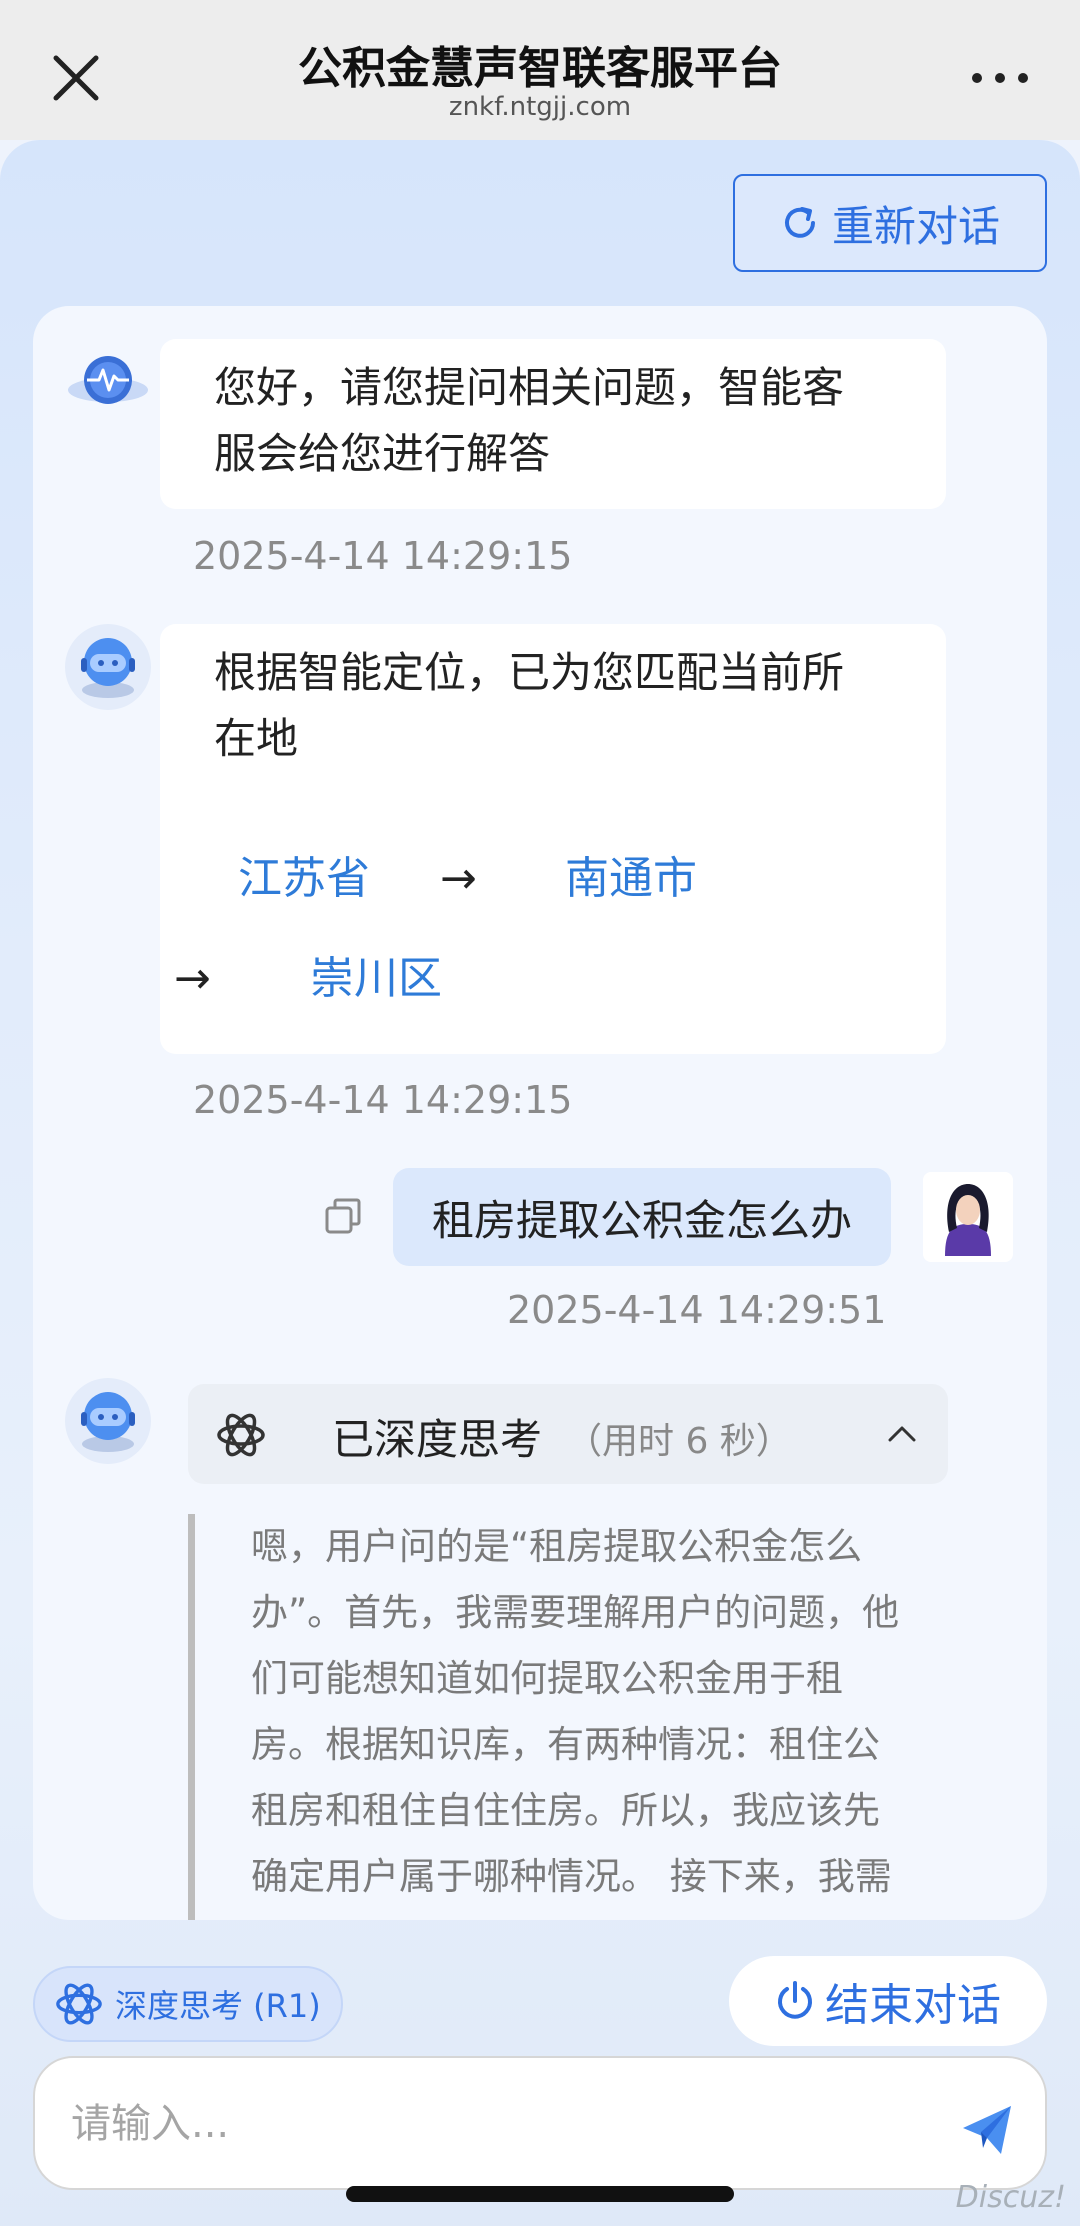 Image resolution: width=1080 pixels, height=2226 pixels. I want to click on think-line: 确定用户属于哪种情况。 接下来，我需, so click(571, 1876).